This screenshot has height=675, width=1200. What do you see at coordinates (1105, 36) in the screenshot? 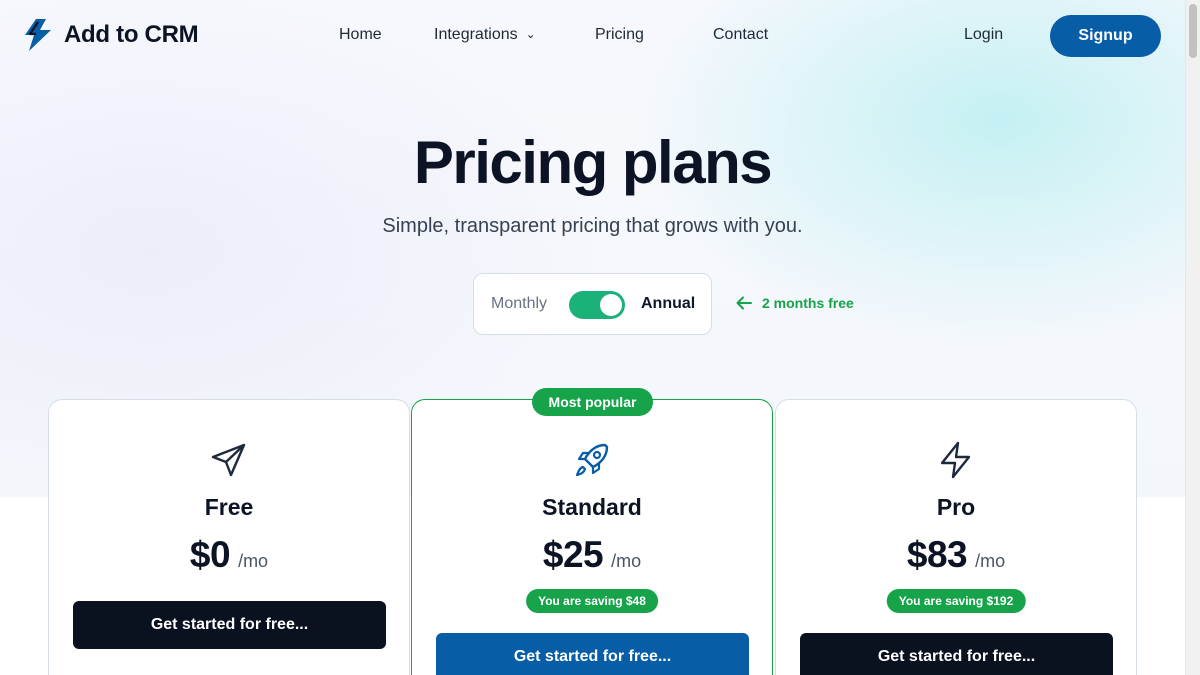
I see `signup-button: Signup` at bounding box center [1105, 36].